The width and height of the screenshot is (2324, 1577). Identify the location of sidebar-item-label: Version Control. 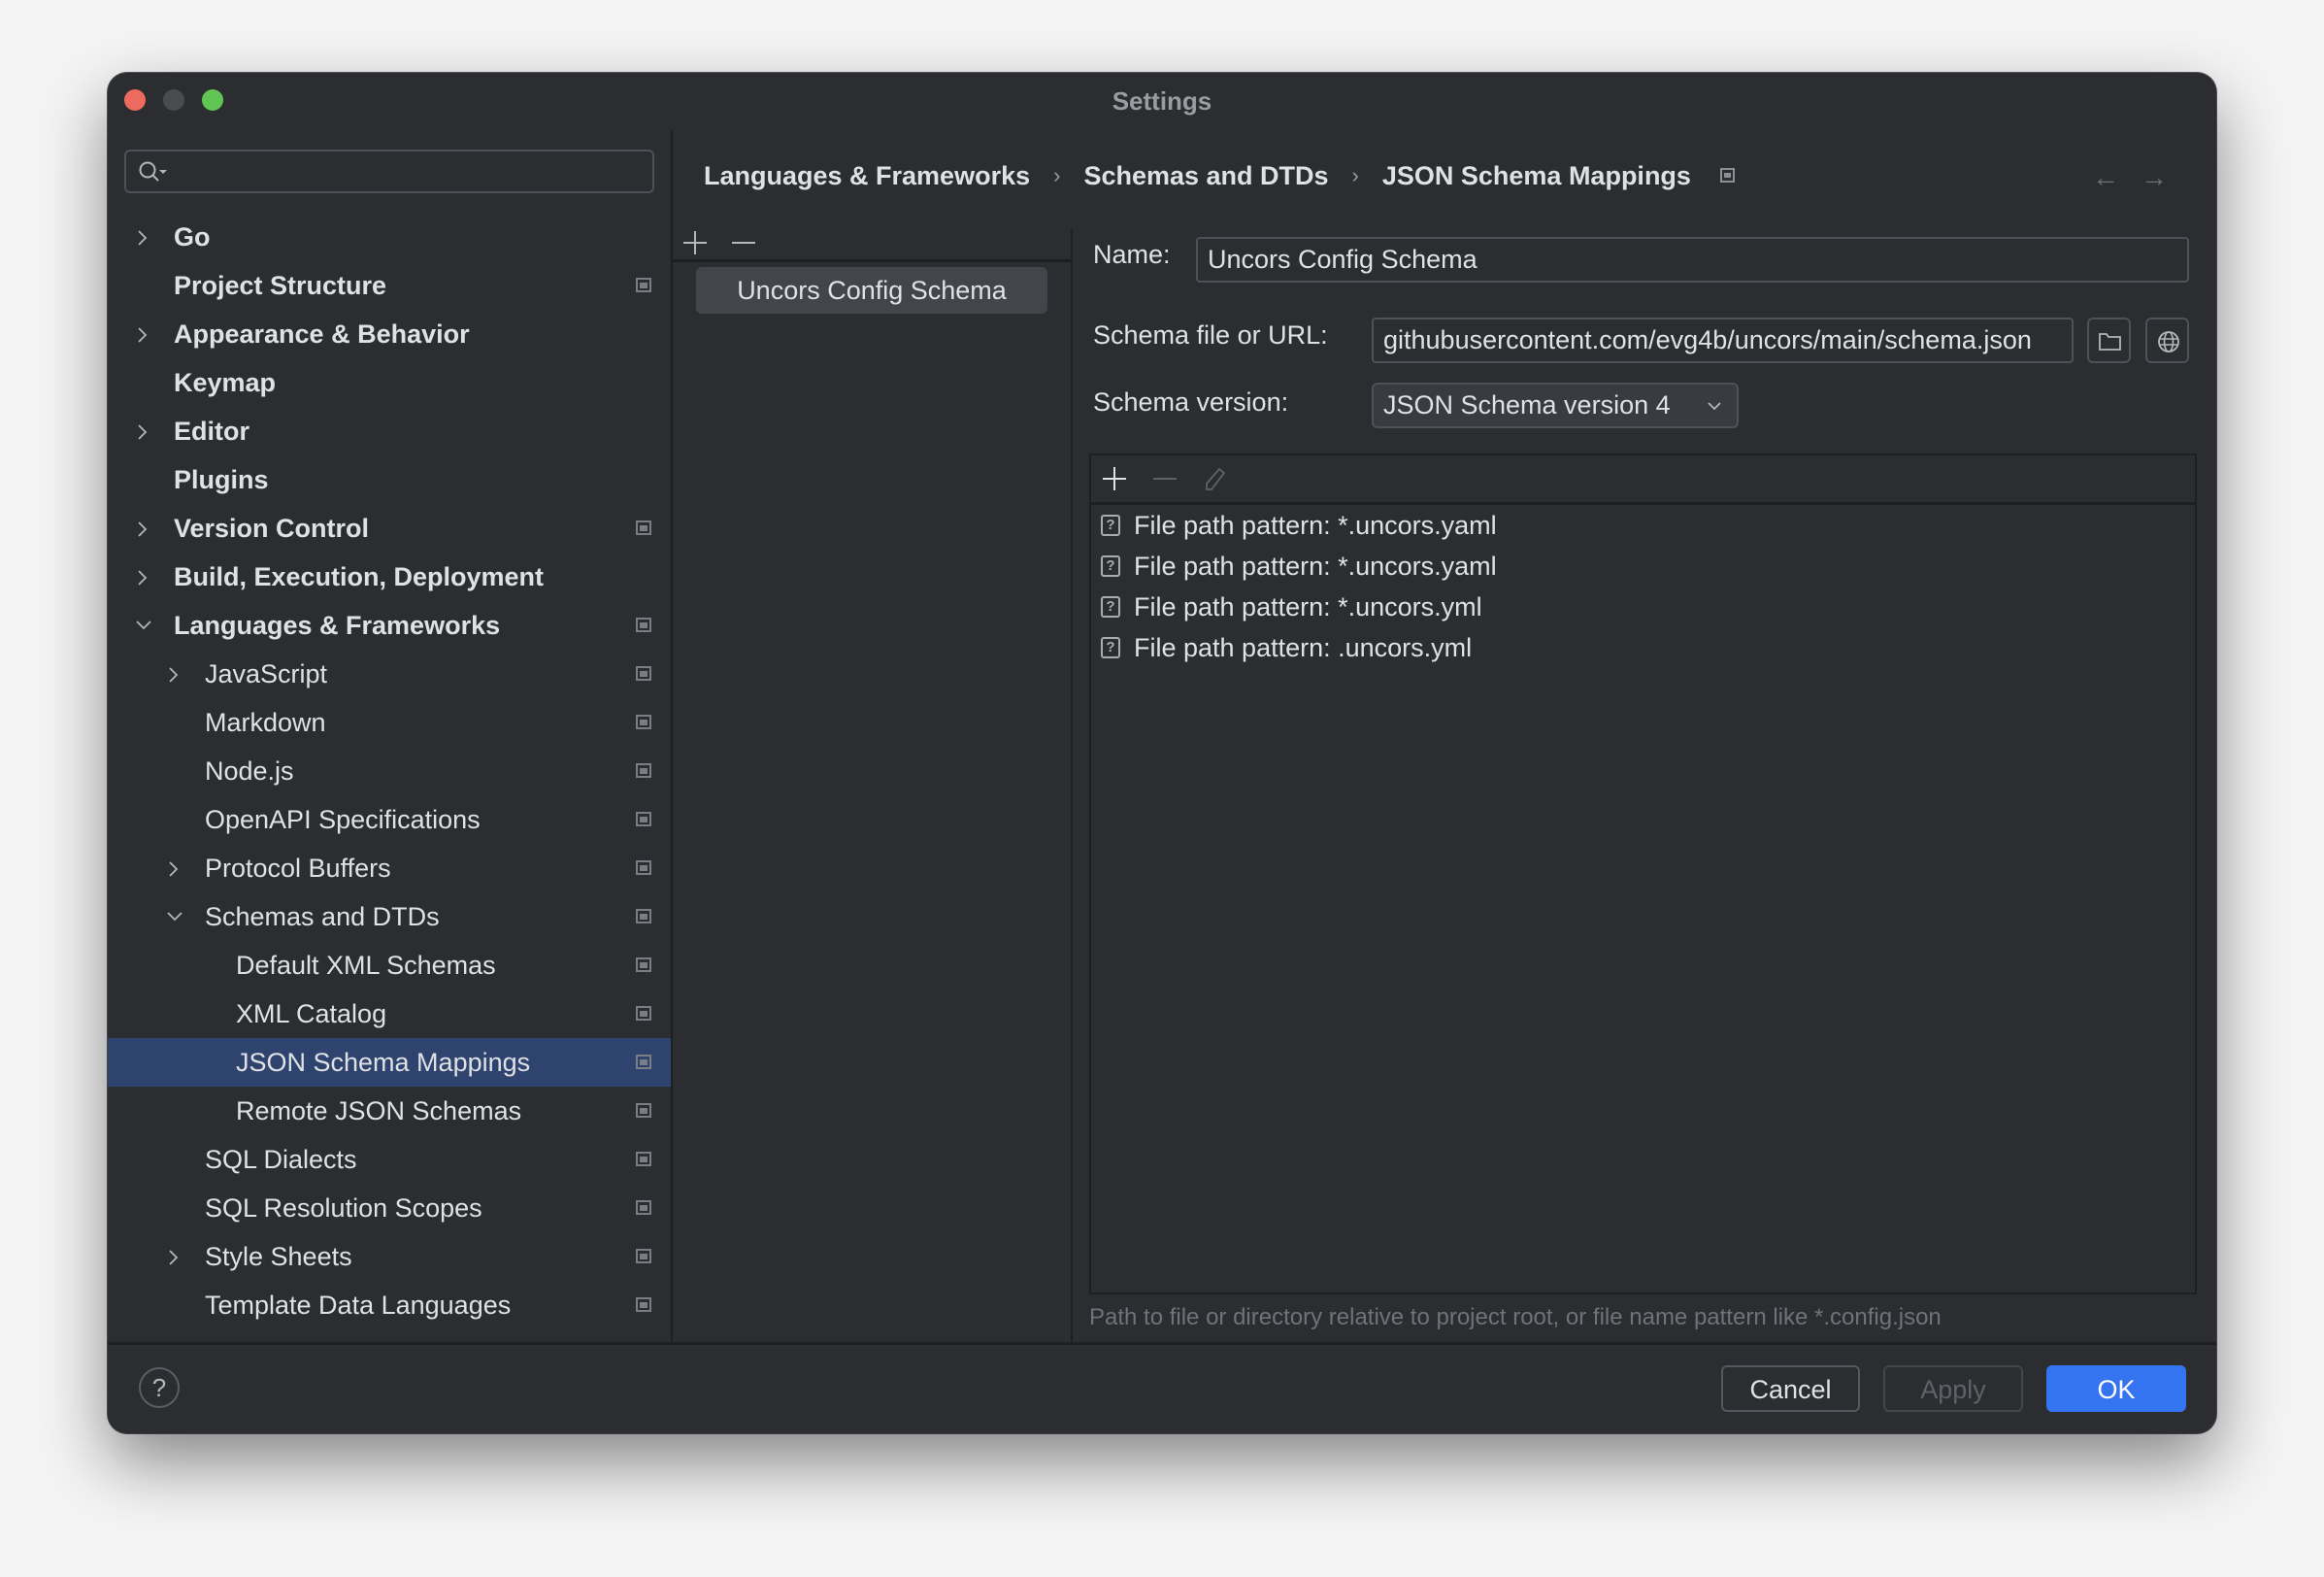
(272, 528).